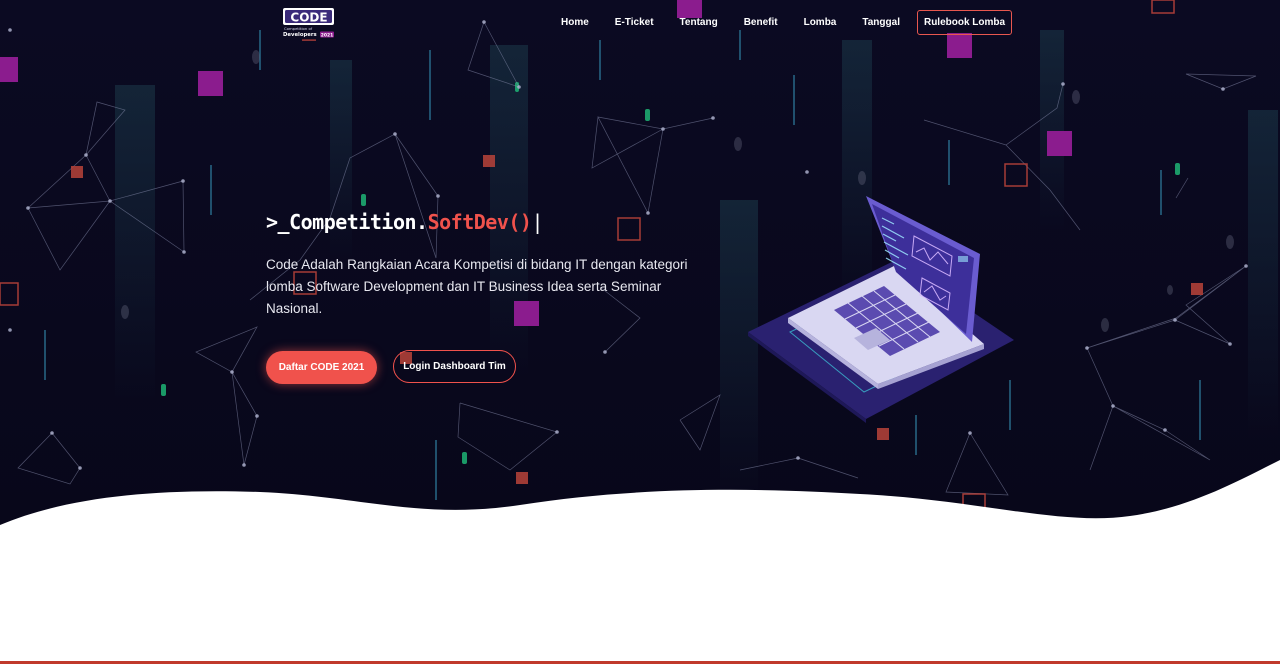  What do you see at coordinates (327, 35) in the screenshot?
I see `logo-year: 2021` at bounding box center [327, 35].